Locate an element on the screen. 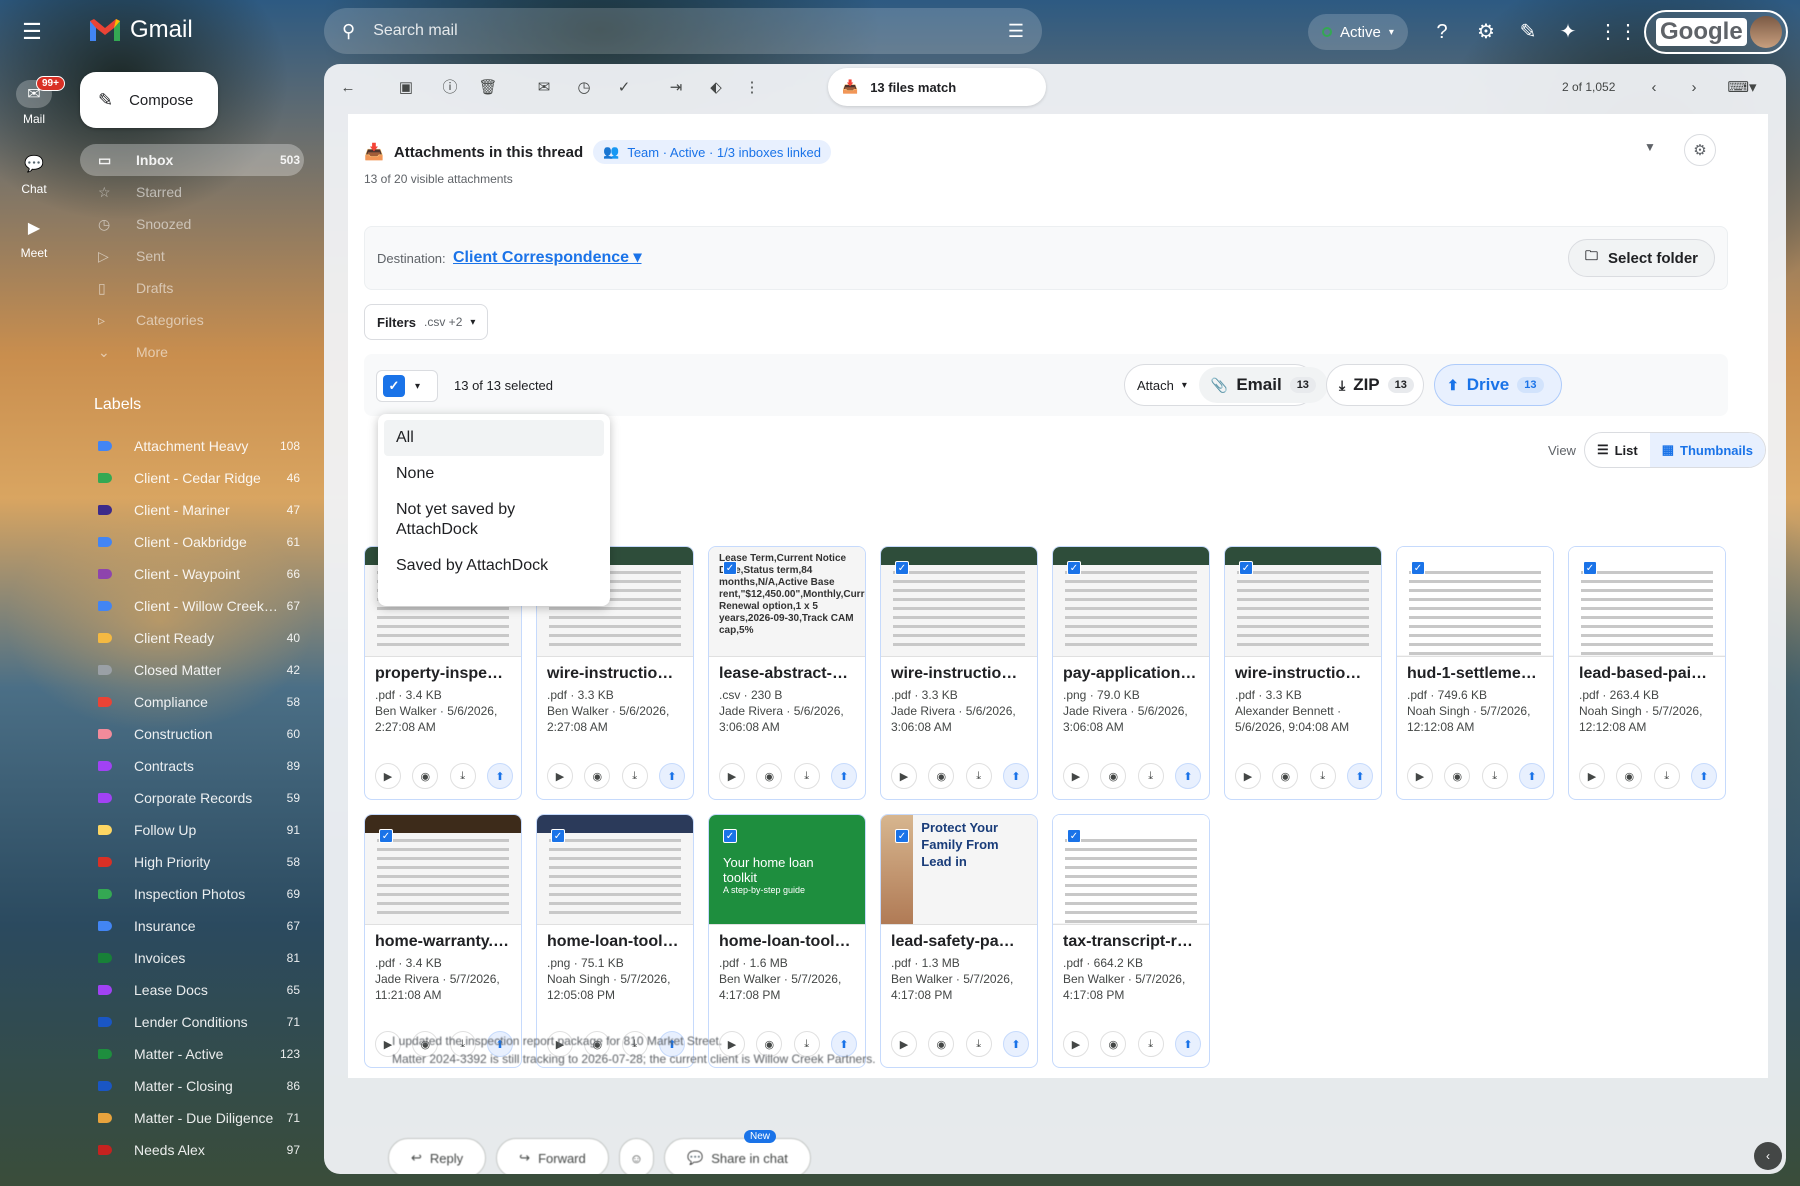  apps-grid-icon: ⋮⋮ is located at coordinates (1618, 32).